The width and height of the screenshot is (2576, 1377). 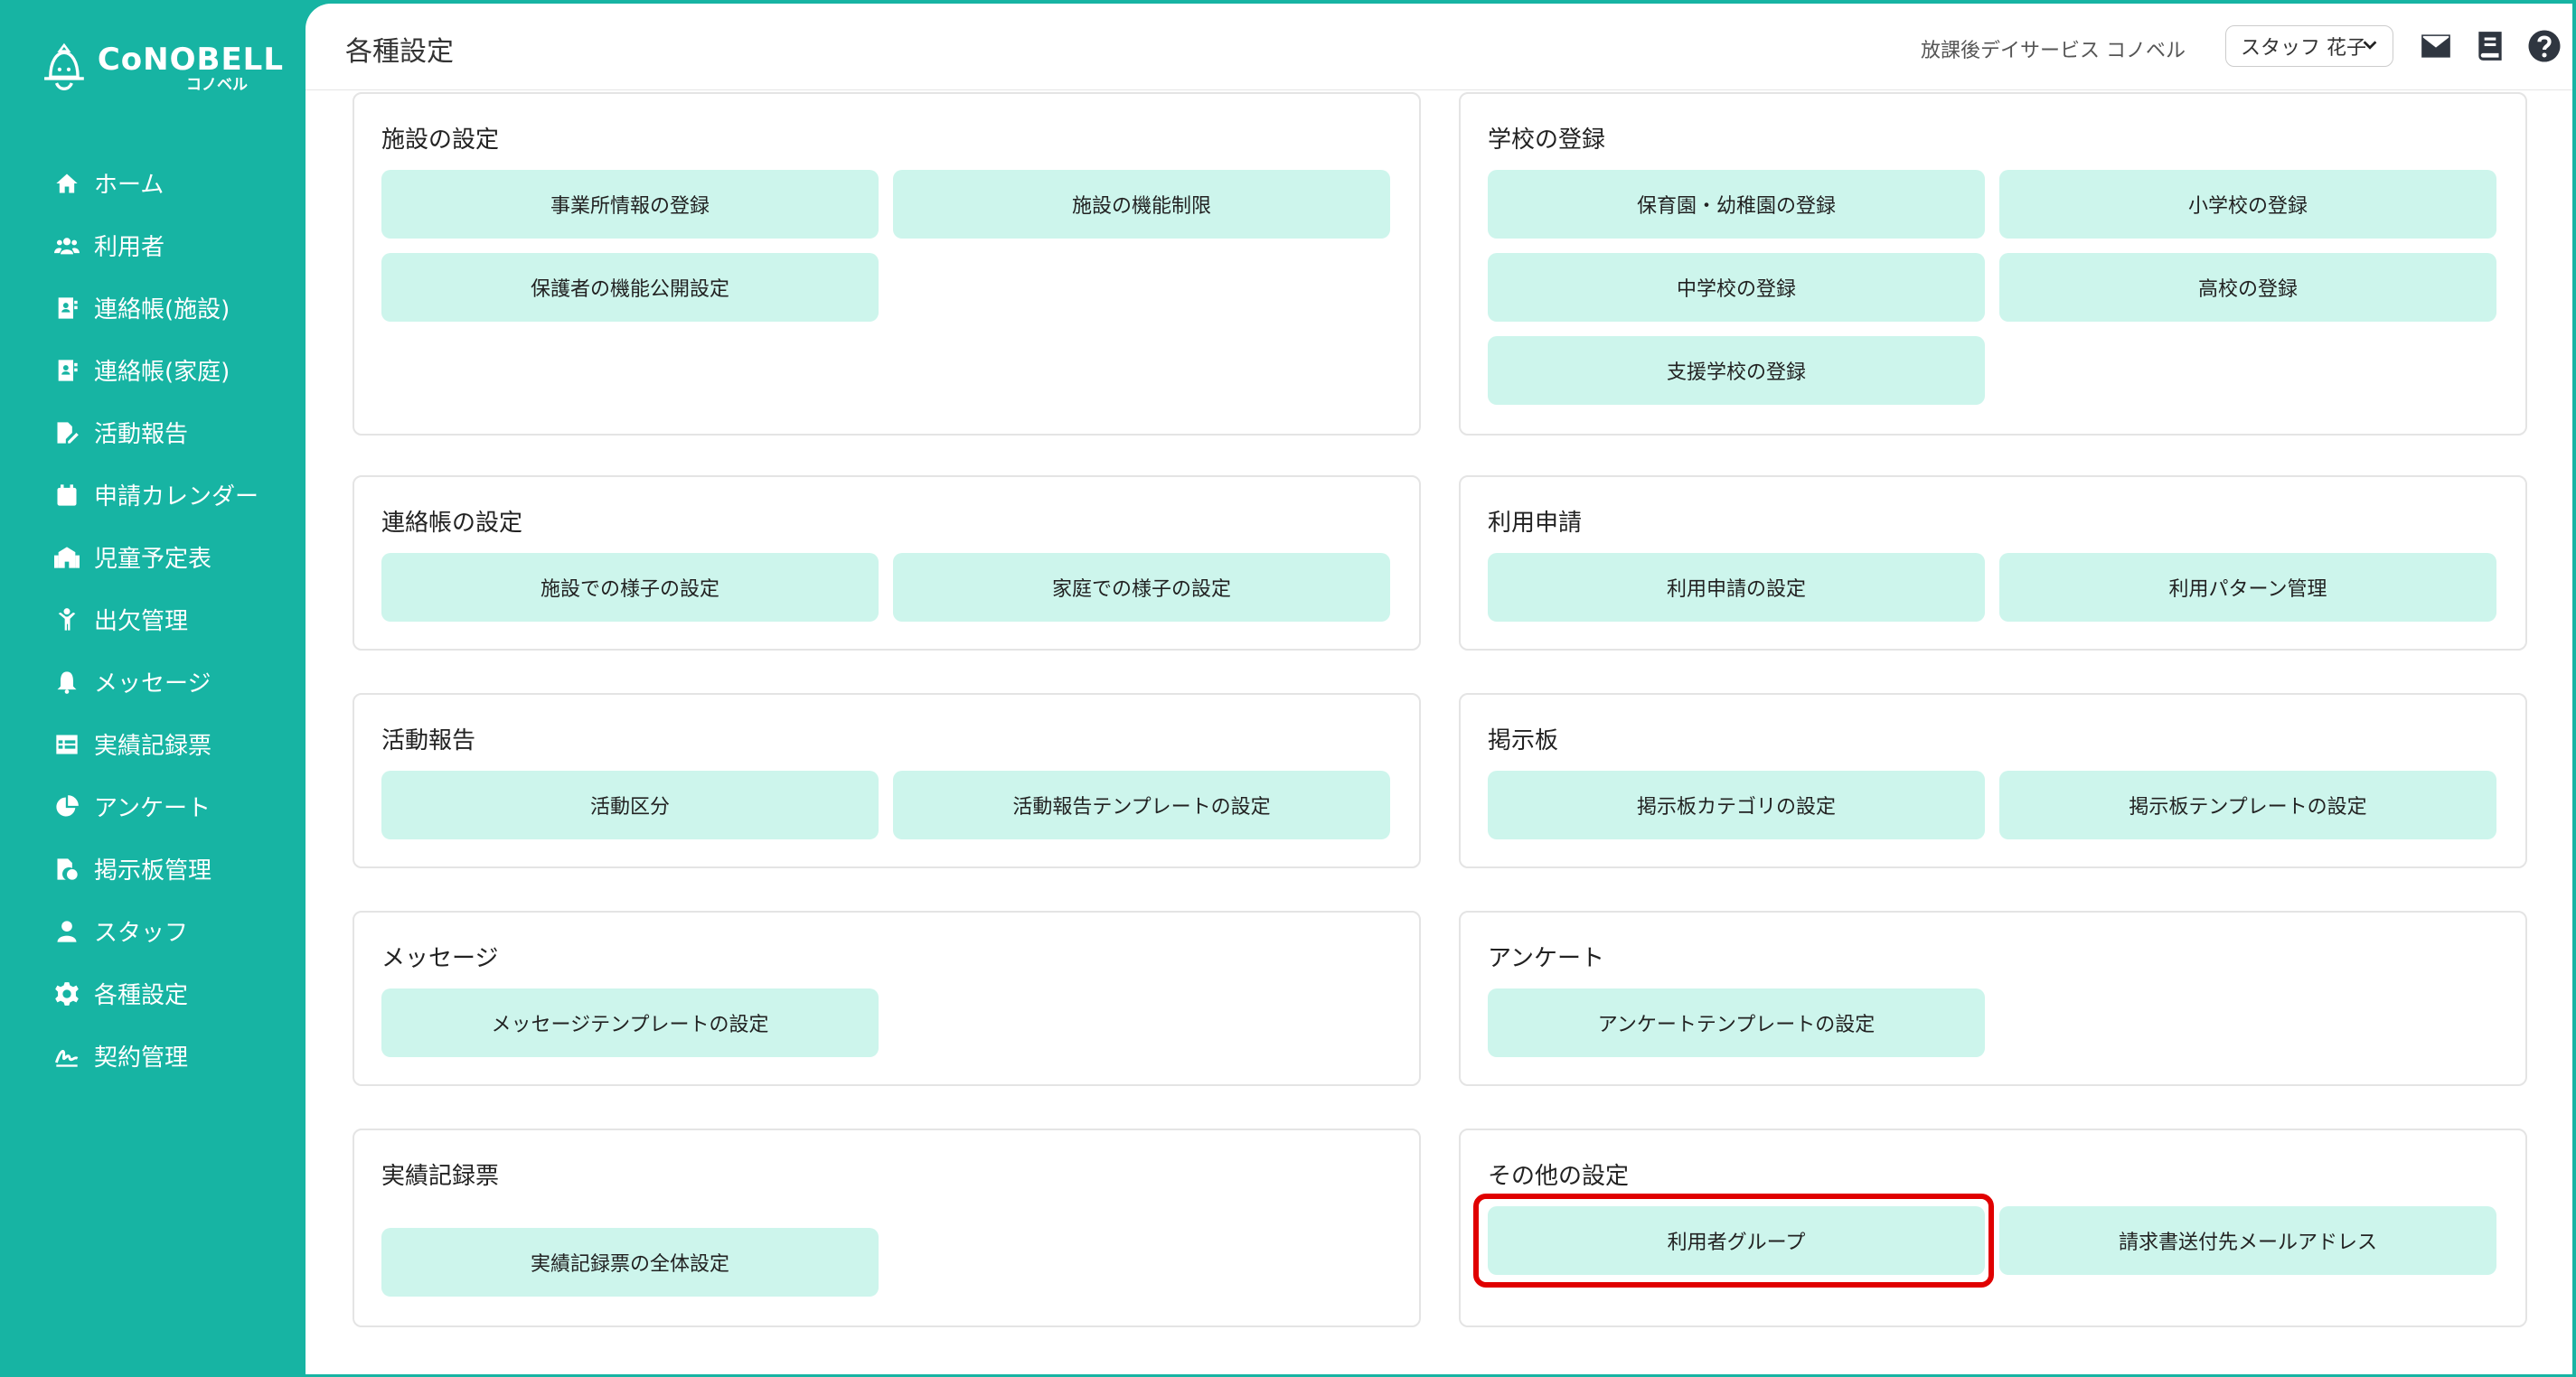 I want to click on sidebar-item-label: 申請カレンダー, so click(x=176, y=497).